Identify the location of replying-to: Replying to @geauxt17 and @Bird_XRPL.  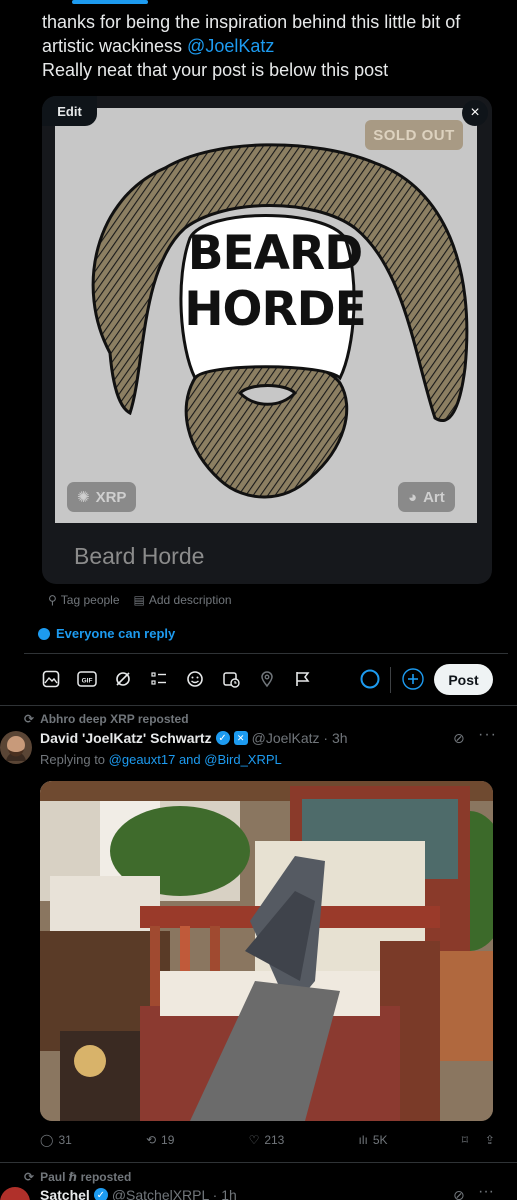
(161, 759).